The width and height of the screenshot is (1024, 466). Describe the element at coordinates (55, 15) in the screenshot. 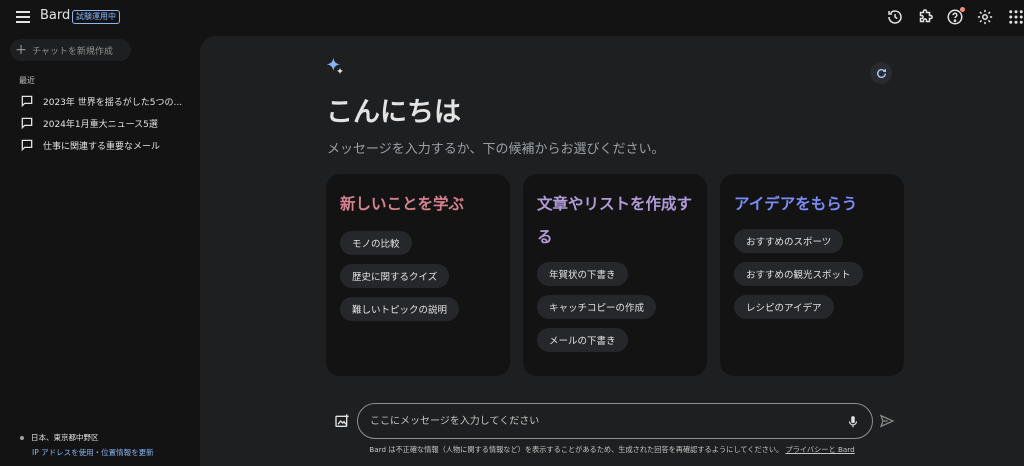

I see `app-name: Bard` at that location.